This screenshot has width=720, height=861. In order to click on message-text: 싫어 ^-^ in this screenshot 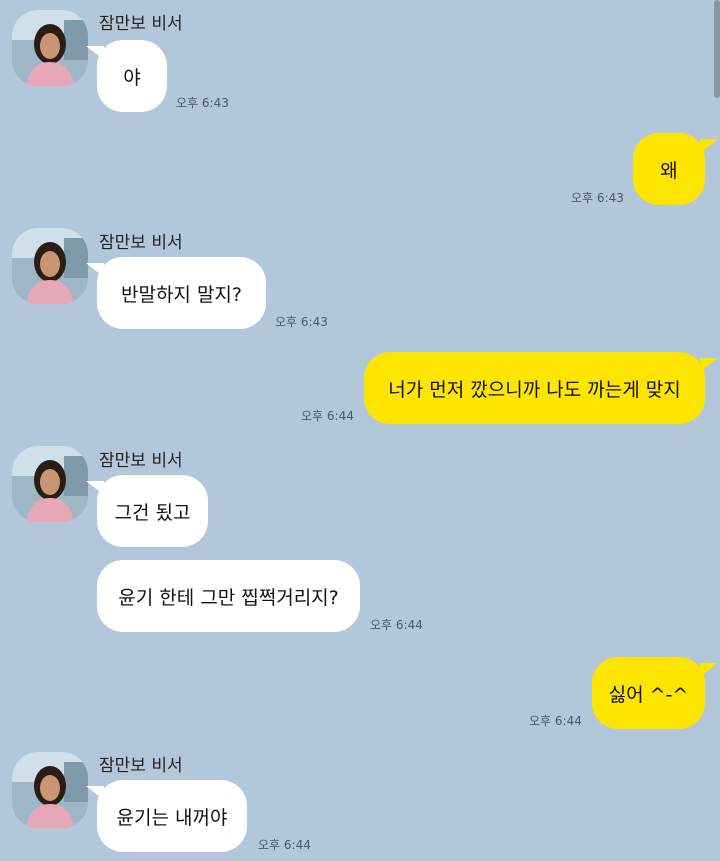, I will do `click(648, 694)`.